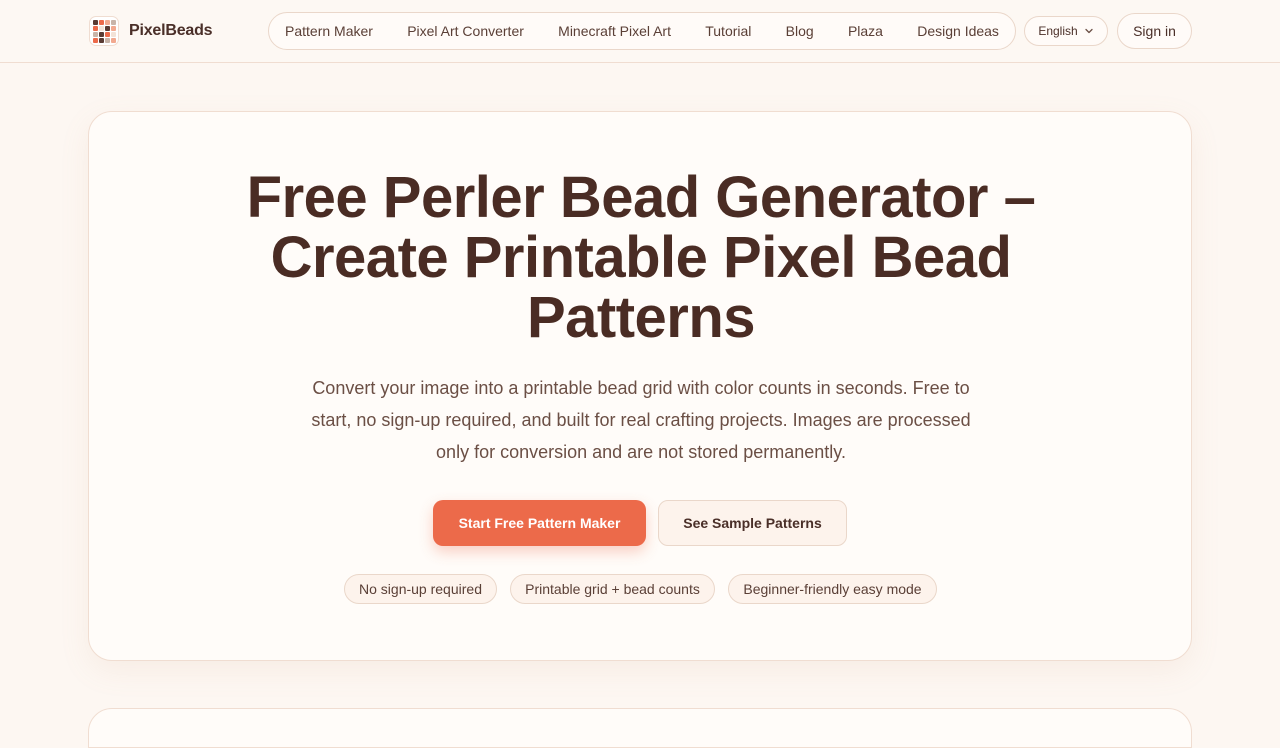 The image size is (1280, 748). Describe the element at coordinates (752, 523) in the screenshot. I see `see-sample-patterns-button: See Sample Patterns` at that location.